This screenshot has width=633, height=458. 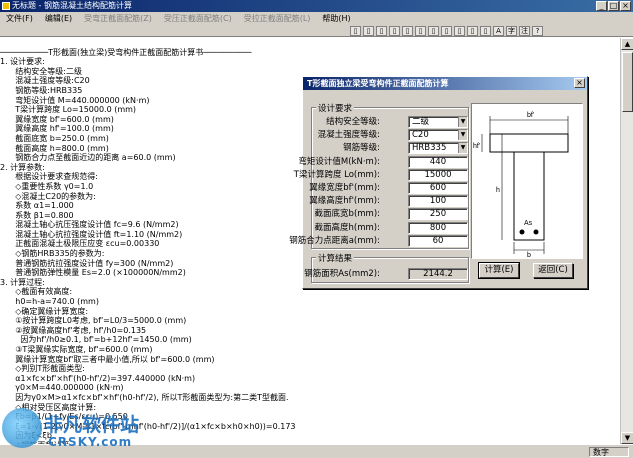 I want to click on return-button: 返回(C), so click(x=553, y=270).